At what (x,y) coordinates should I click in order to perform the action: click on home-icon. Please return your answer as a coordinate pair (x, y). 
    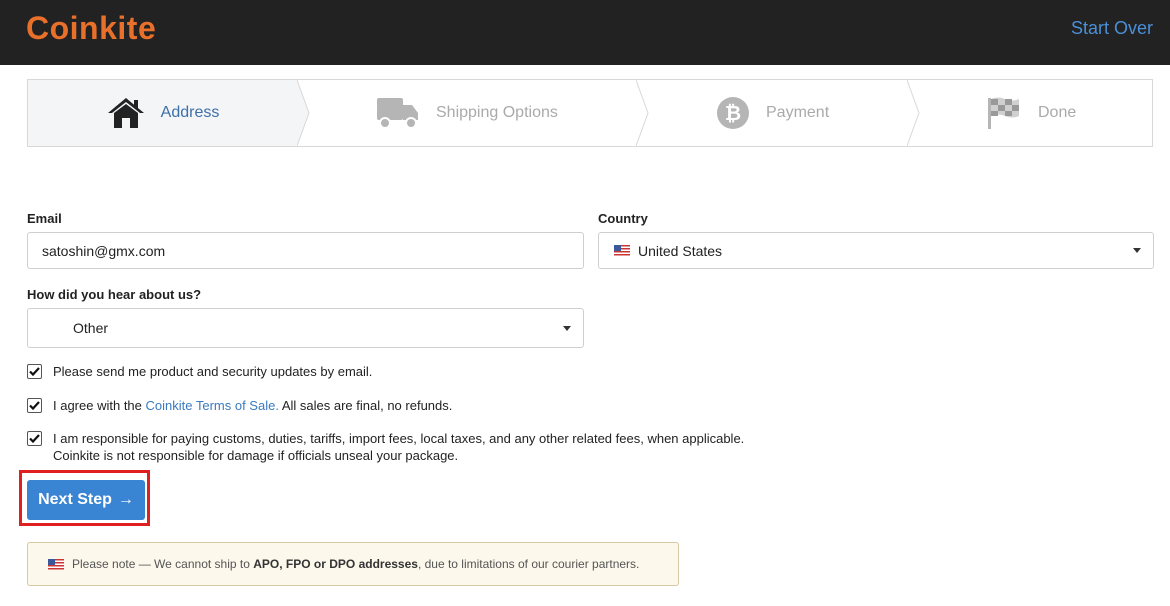
    Looking at the image, I should click on (126, 113).